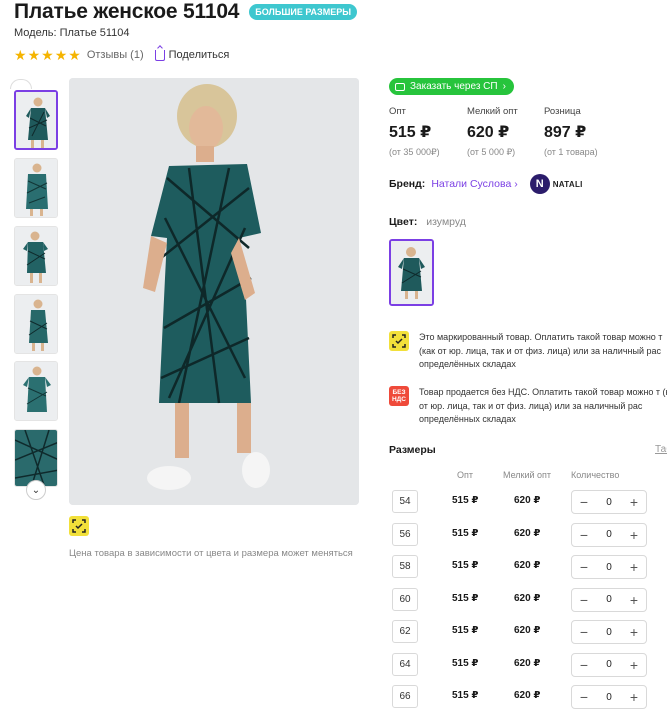 The height and width of the screenshot is (717, 667). I want to click on thumbs-scroll-down: ⌄, so click(36, 490).